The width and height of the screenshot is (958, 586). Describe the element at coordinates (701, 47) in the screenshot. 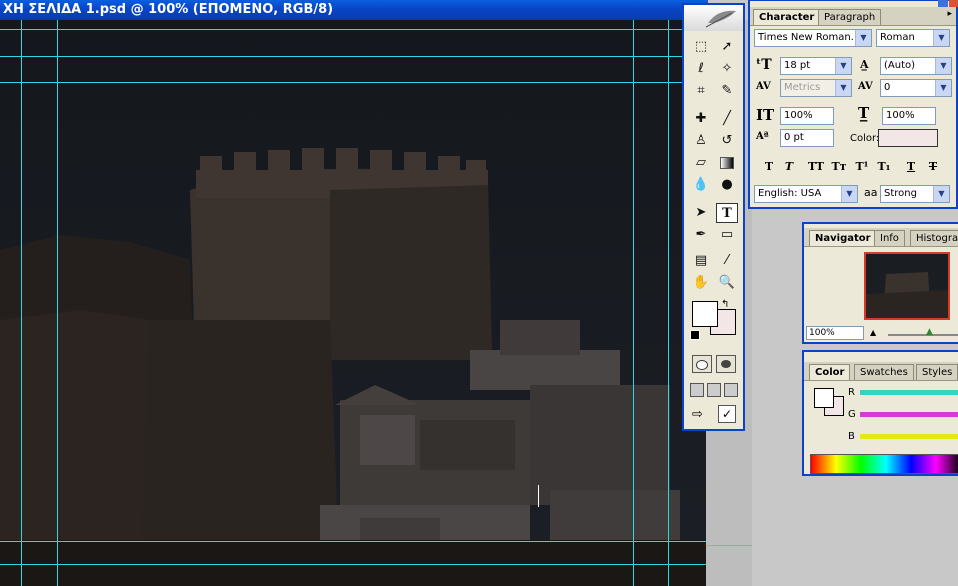

I see `rectangular-marquee-tool-icon: ⬚` at that location.